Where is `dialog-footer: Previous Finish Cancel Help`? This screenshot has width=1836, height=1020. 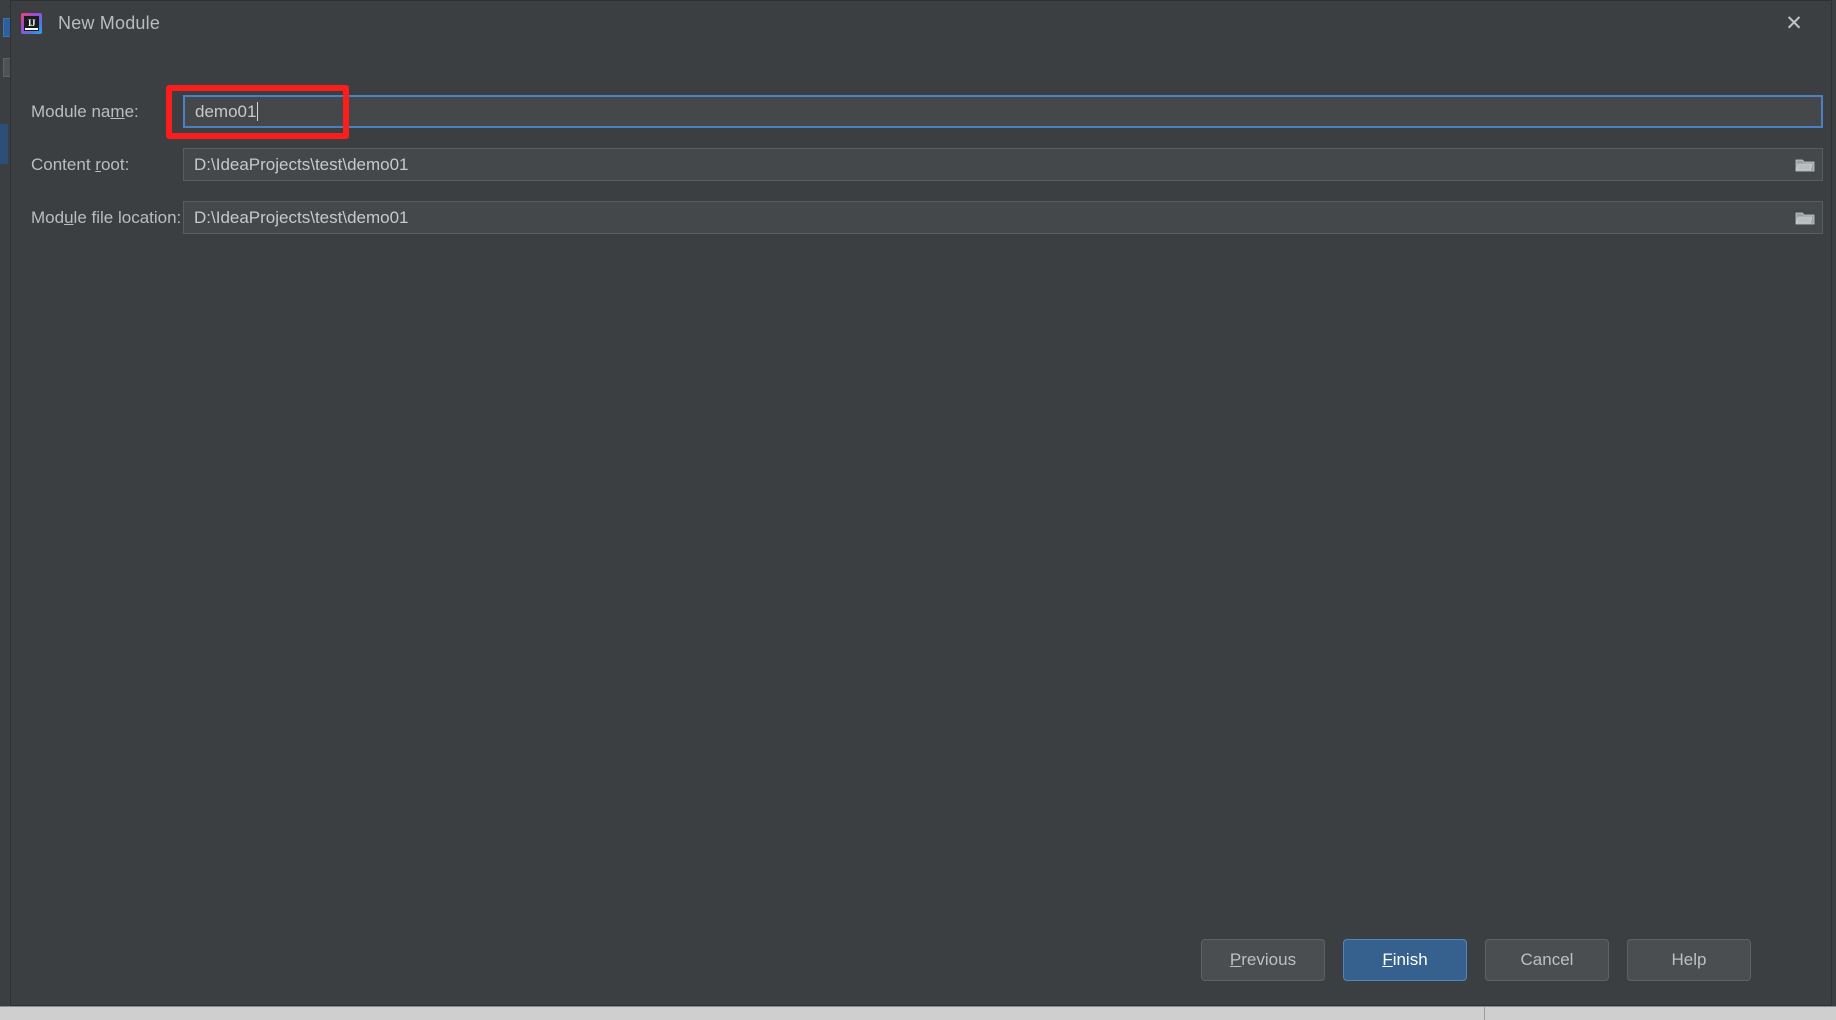
dialog-footer: Previous Finish Cancel Help is located at coordinates (921, 960).